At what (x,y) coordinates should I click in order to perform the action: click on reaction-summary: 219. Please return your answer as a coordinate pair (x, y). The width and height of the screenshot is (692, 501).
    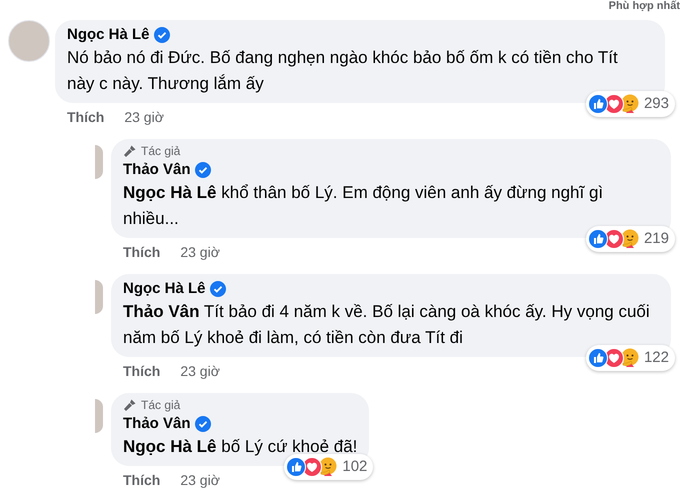
    Looking at the image, I should click on (630, 239).